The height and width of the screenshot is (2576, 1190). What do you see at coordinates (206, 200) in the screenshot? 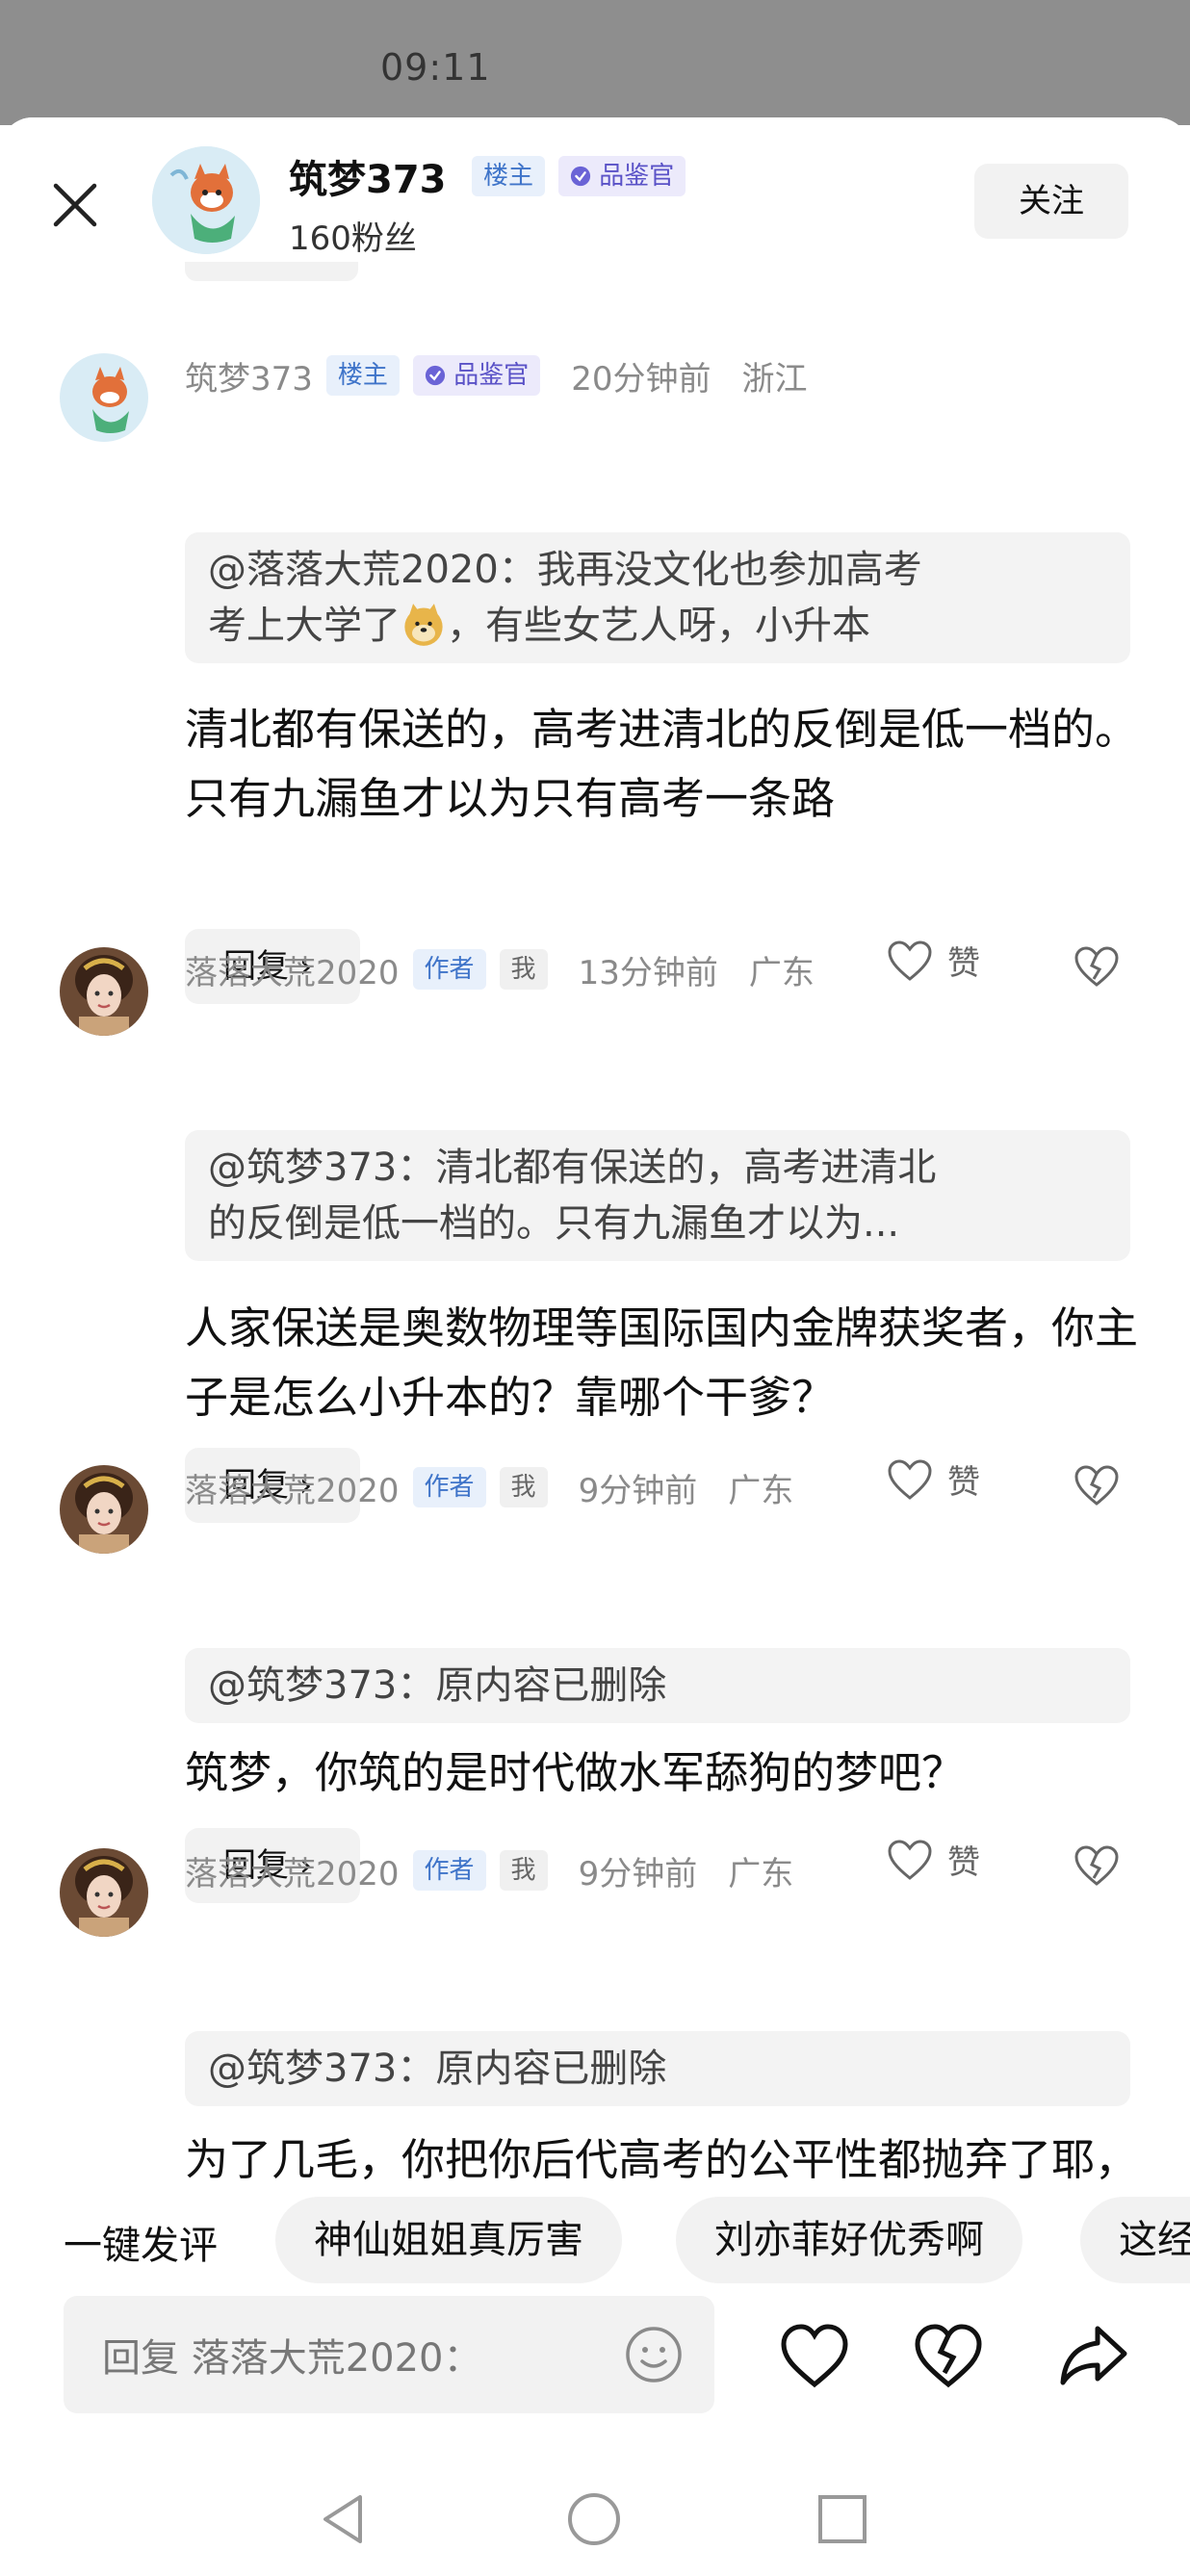
I see `header-avatar` at bounding box center [206, 200].